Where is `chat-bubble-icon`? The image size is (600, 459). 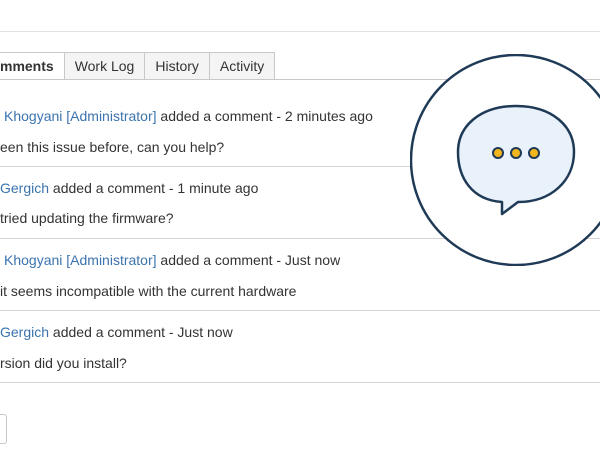 chat-bubble-icon is located at coordinates (504, 160).